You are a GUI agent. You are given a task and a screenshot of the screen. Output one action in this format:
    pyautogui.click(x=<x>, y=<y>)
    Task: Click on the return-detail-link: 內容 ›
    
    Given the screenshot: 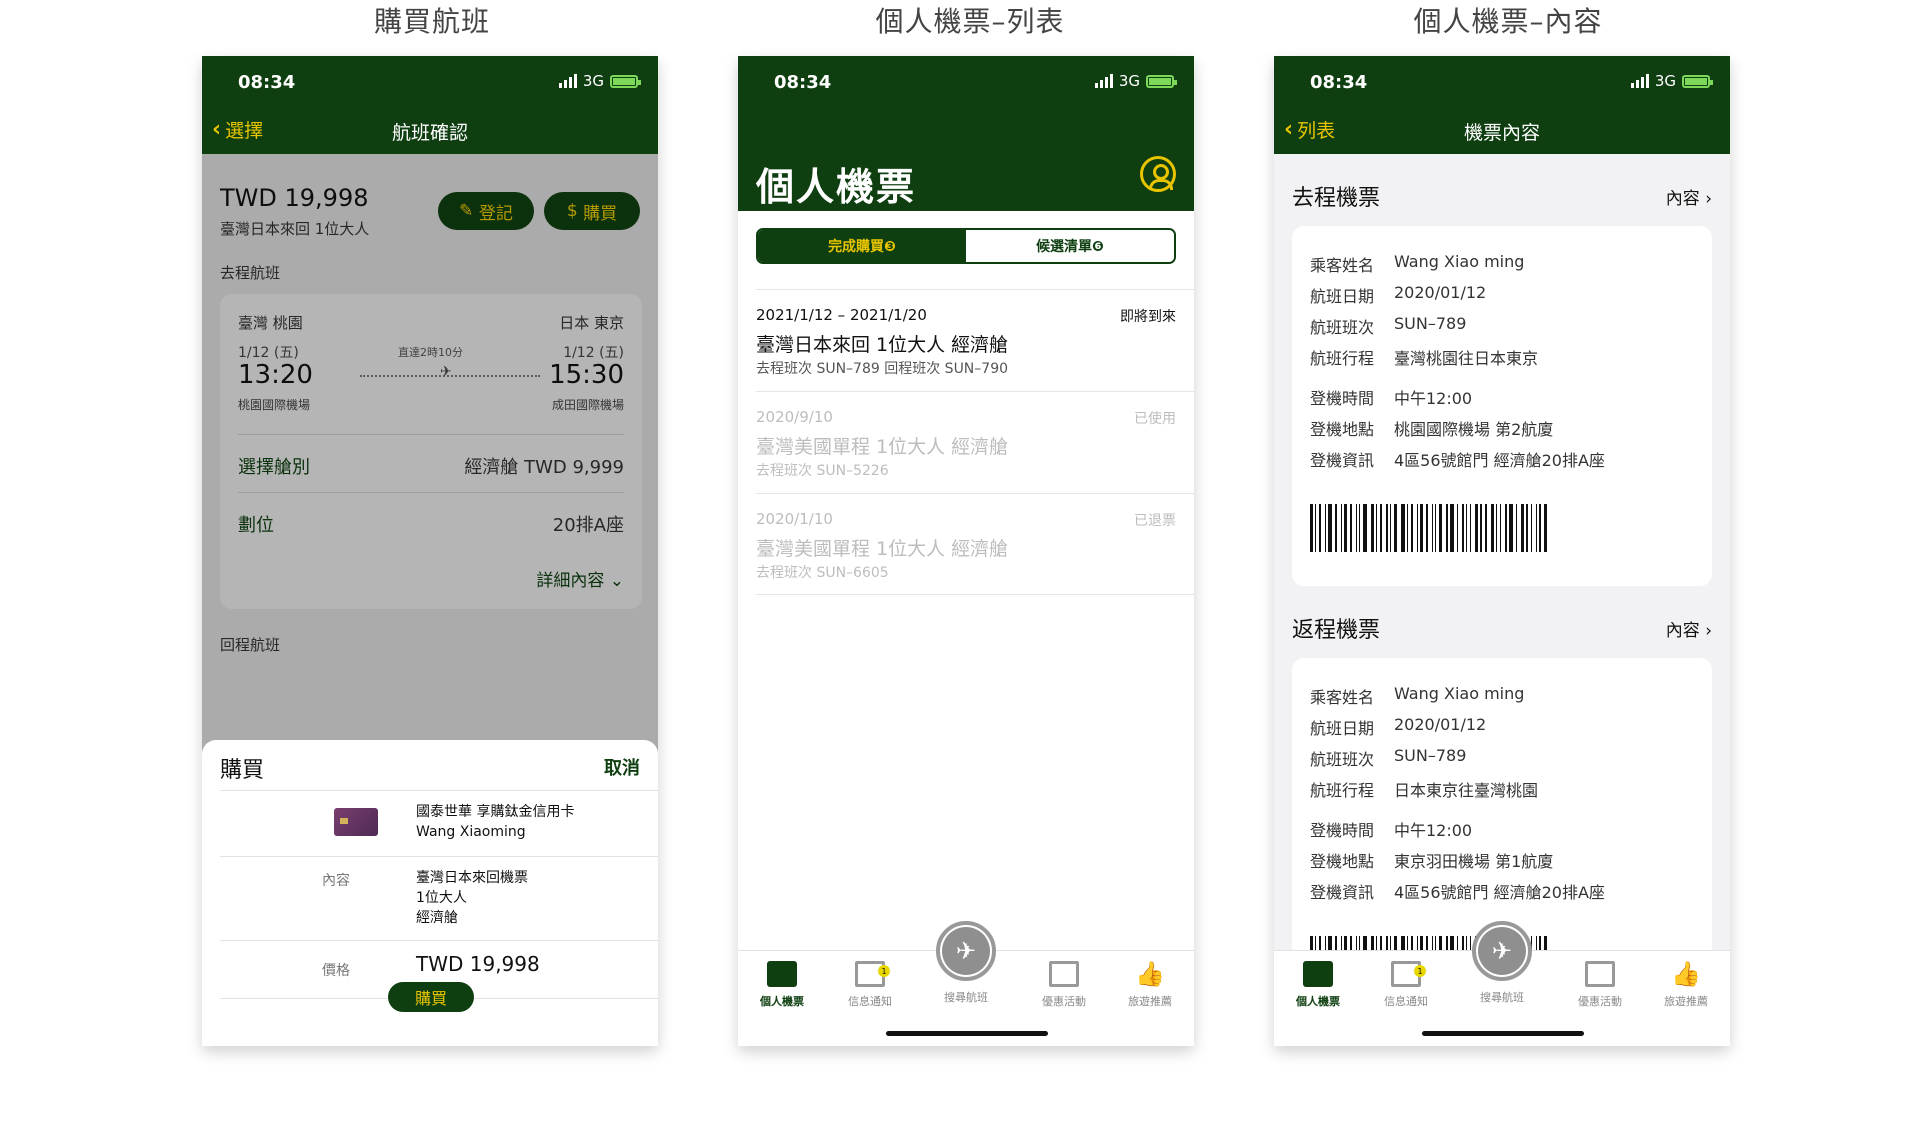 What is the action you would take?
    pyautogui.click(x=1689, y=628)
    